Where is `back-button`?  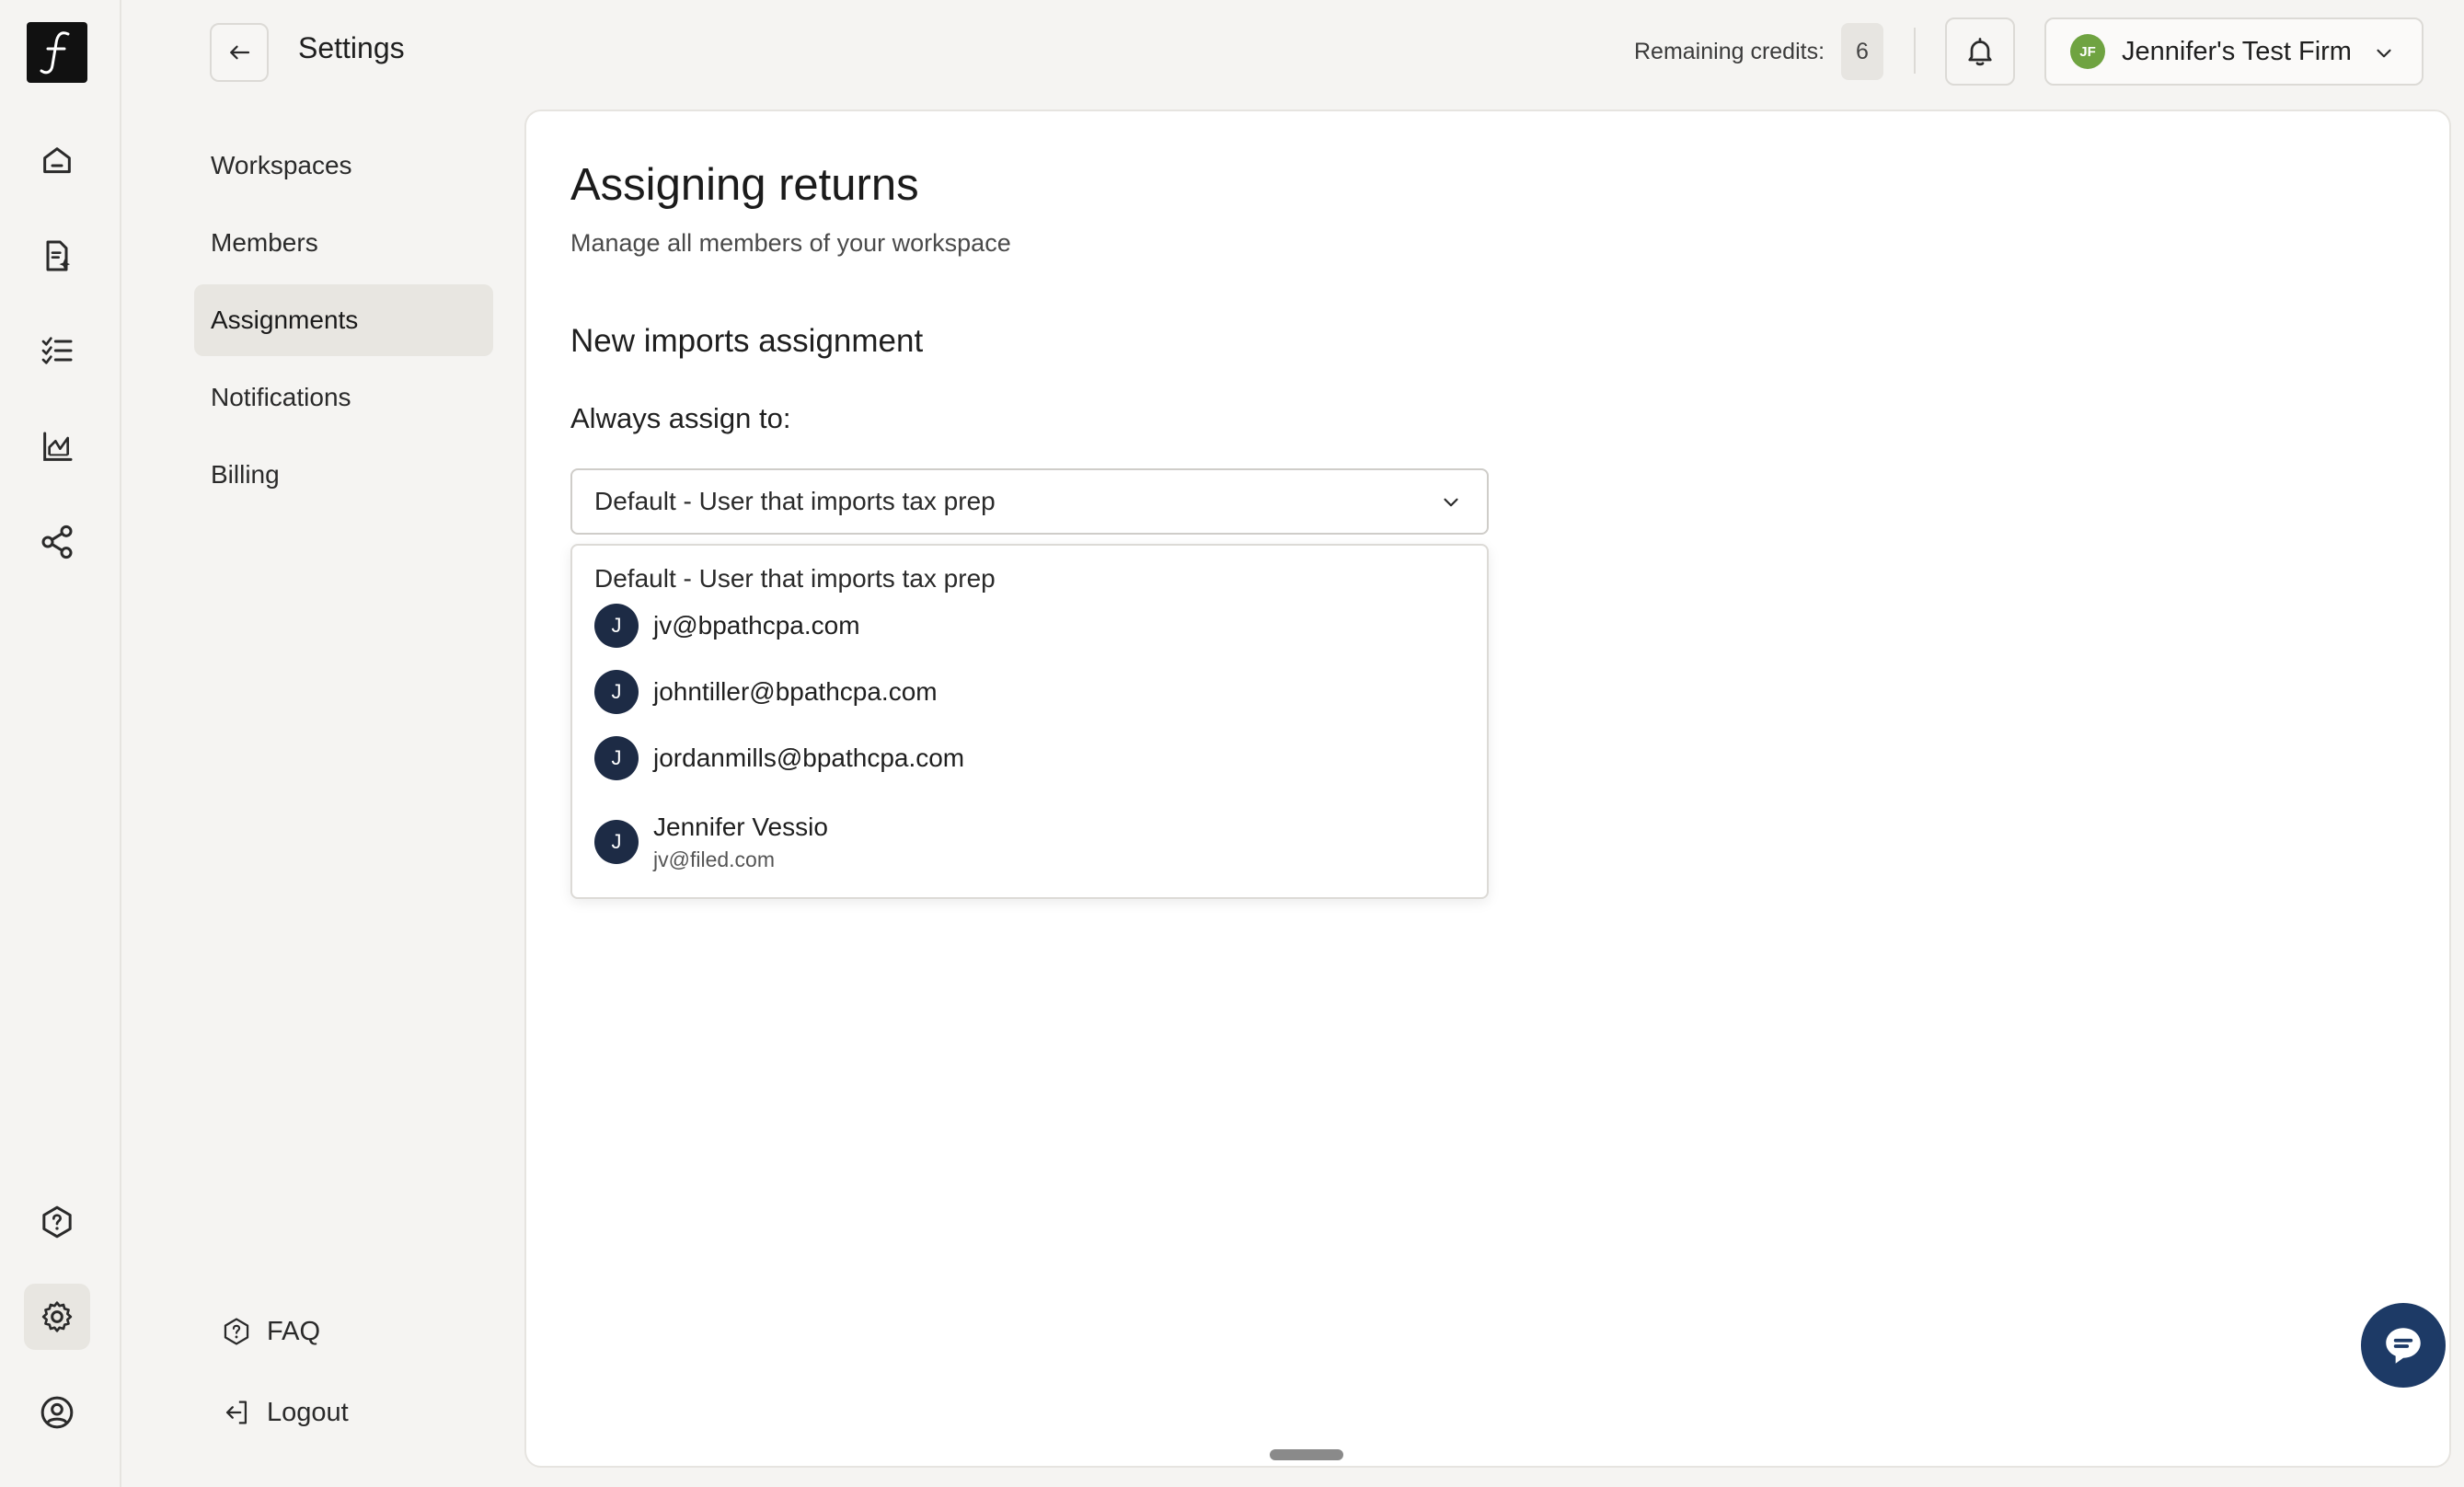 back-button is located at coordinates (239, 52).